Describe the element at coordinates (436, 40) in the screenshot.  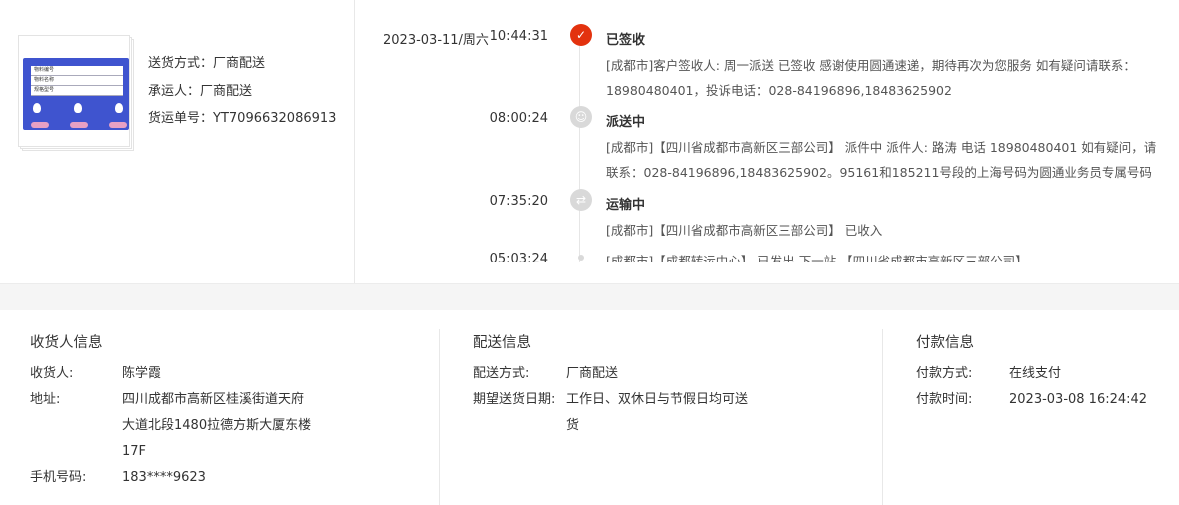
I see `timeline-date: 2023-03-11/周六` at that location.